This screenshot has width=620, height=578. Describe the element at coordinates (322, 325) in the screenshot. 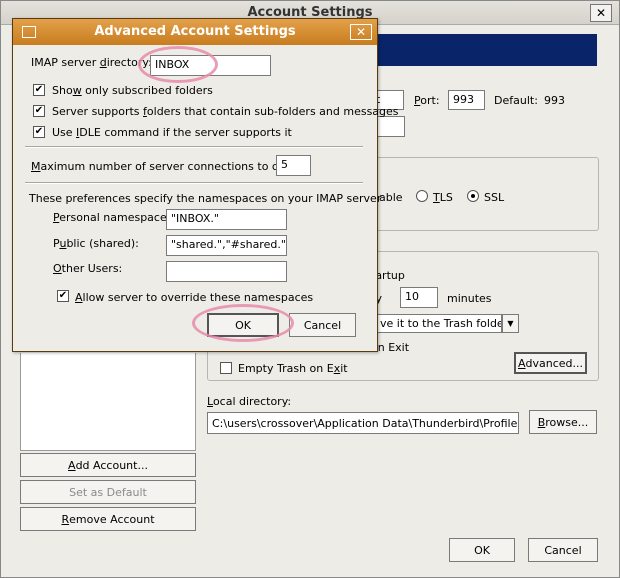

I see `dialog-cancel-button: Cancel` at that location.